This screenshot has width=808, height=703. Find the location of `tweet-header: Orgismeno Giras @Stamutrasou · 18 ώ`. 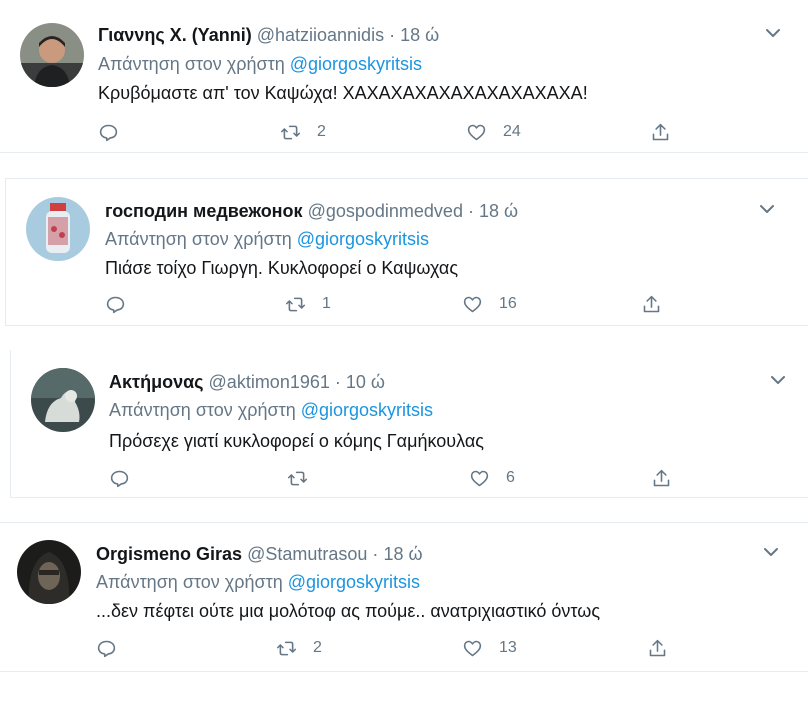

tweet-header: Orgismeno Giras @Stamutrasou · 18 ώ is located at coordinates (259, 554).